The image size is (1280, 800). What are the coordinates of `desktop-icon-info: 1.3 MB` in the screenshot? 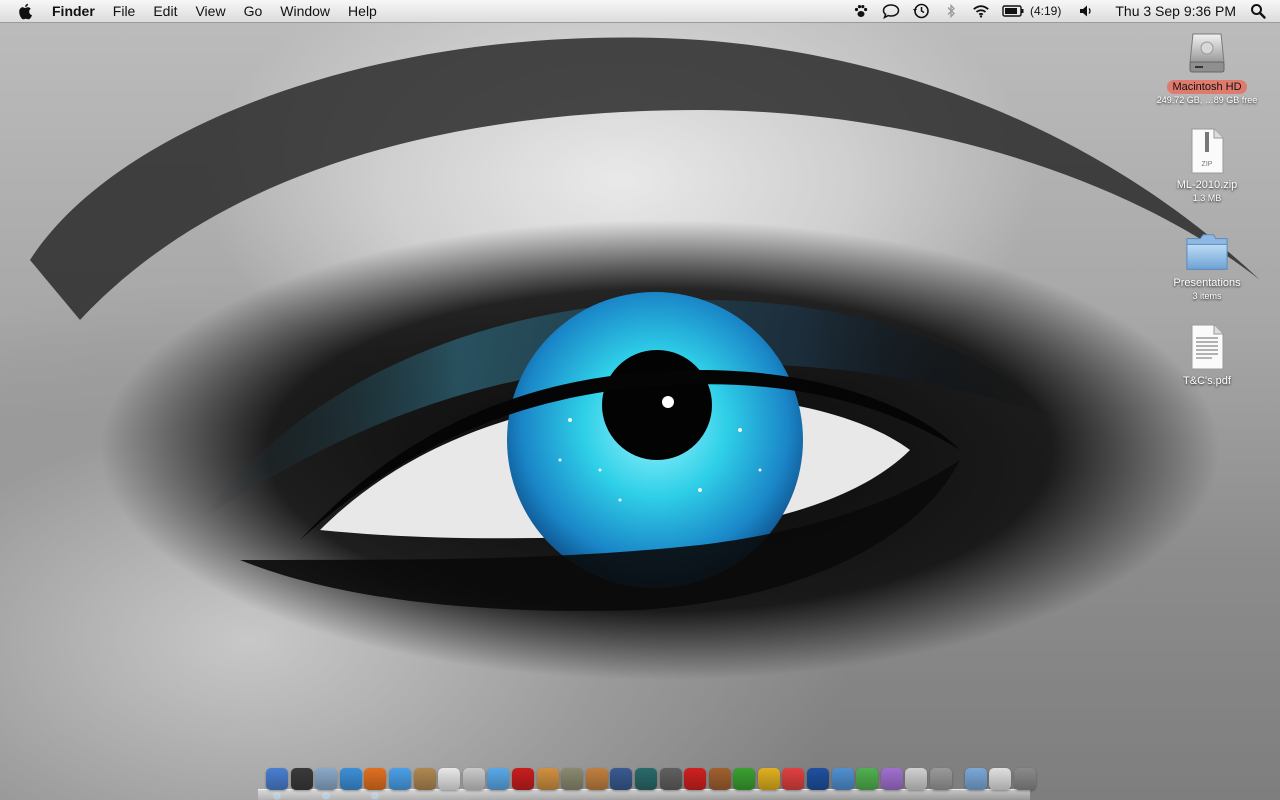 It's located at (1207, 198).